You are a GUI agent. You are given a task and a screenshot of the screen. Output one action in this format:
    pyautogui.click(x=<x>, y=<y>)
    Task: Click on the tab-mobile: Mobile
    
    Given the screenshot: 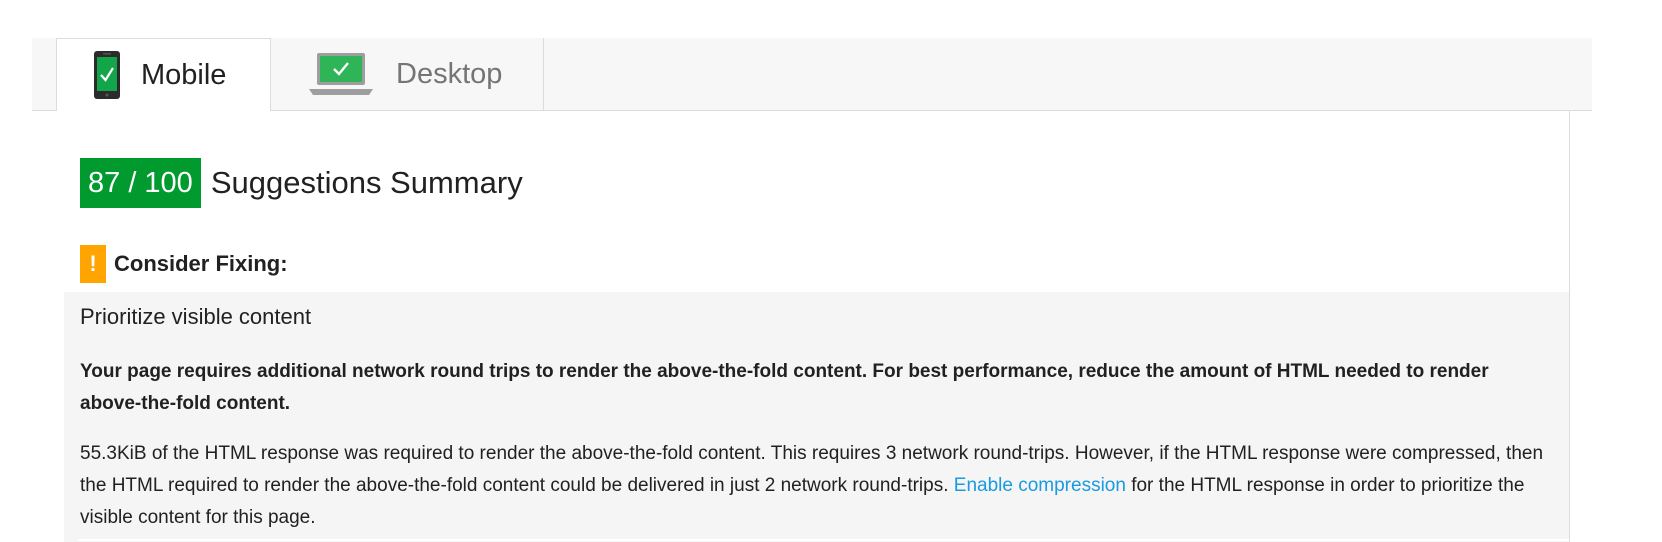 What is the action you would take?
    pyautogui.click(x=163, y=74)
    